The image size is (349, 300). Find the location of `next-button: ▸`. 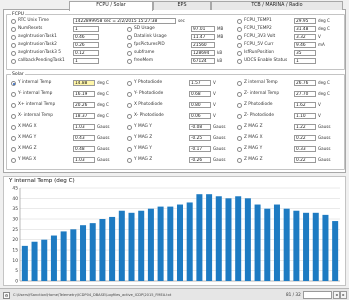

next-button: ▸ is located at coordinates (343, 295).